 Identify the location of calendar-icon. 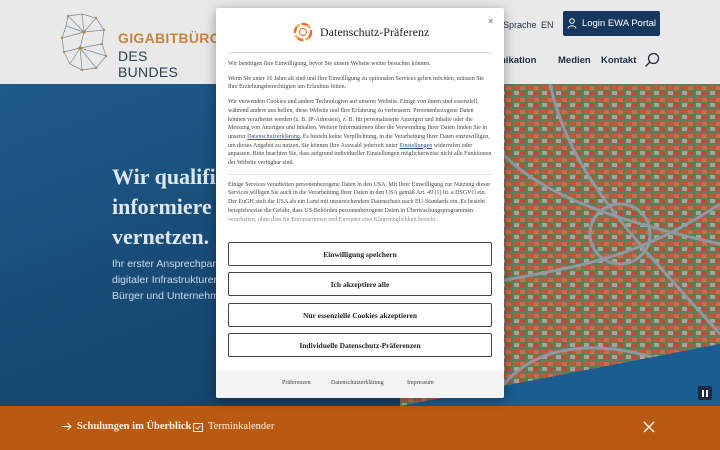
(198, 427).